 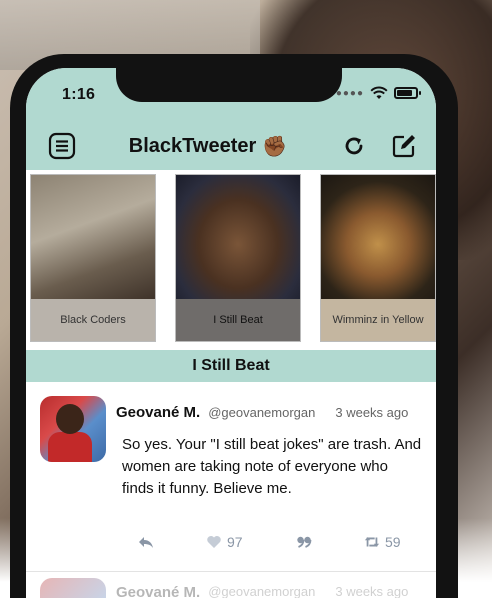 I want to click on section-header: I Still Beat, so click(x=231, y=366).